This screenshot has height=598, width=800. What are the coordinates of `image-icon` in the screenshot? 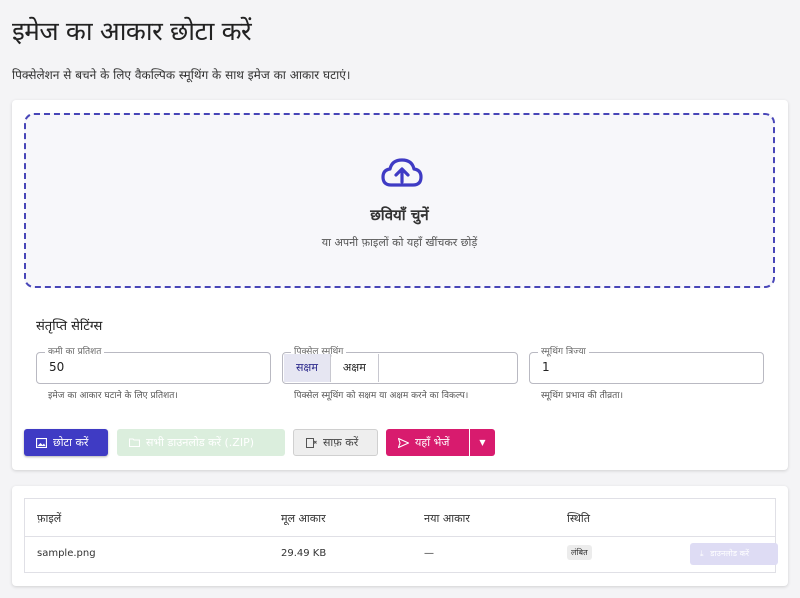 It's located at (41, 442).